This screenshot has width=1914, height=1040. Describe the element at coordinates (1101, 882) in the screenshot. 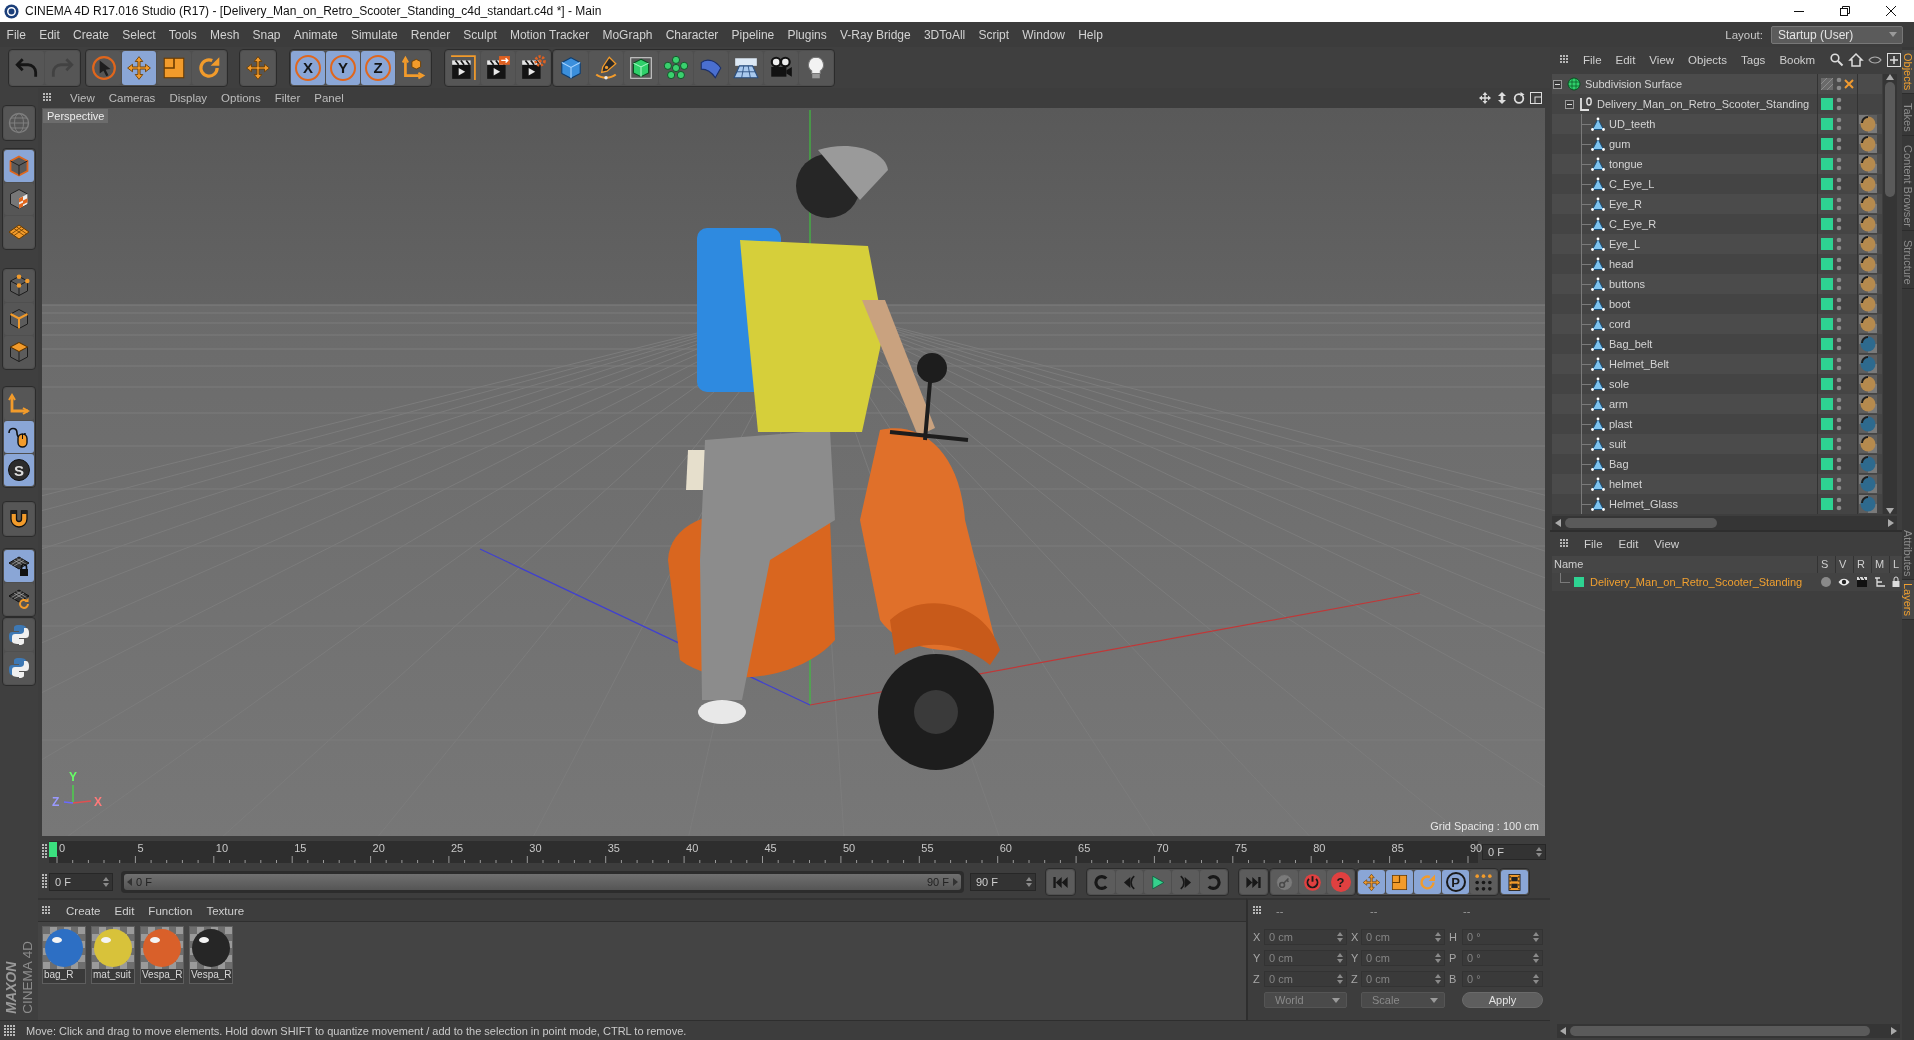

I see `previous-key-button` at that location.